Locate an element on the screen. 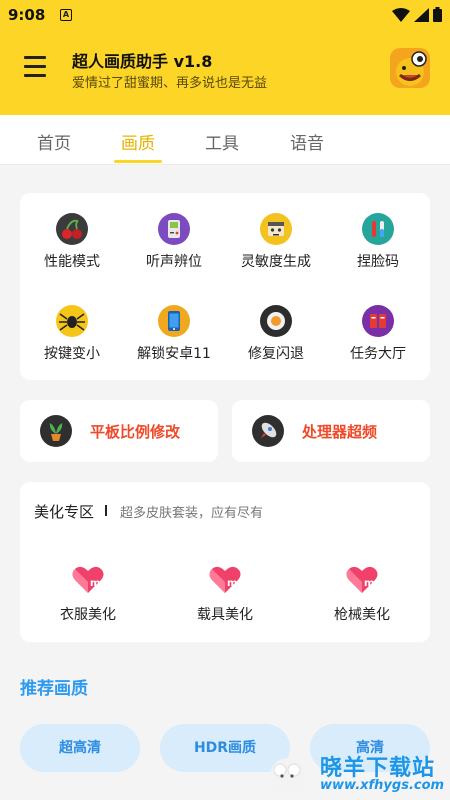 Image resolution: width=450 pixels, height=800 pixels. watermark: 晓羊下载站 www.xfhygs.com is located at coordinates (356, 774).